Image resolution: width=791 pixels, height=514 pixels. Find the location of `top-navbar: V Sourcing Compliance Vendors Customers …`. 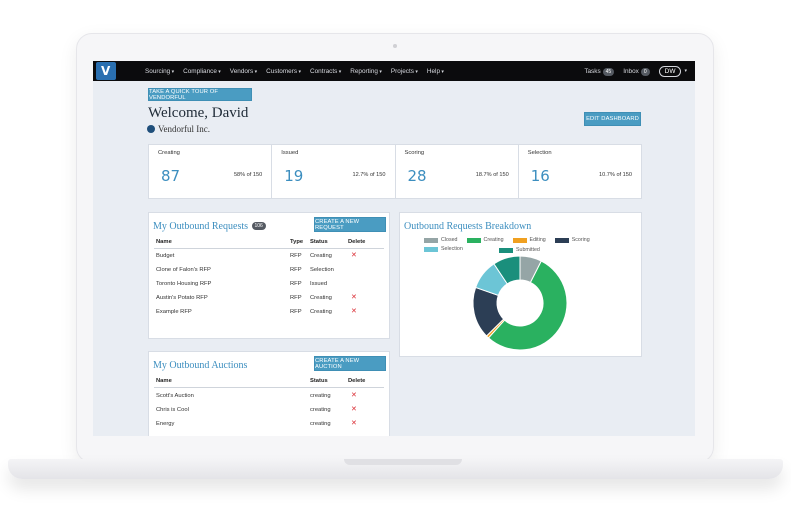

top-navbar: V Sourcing Compliance Vendors Customers … is located at coordinates (394, 71).